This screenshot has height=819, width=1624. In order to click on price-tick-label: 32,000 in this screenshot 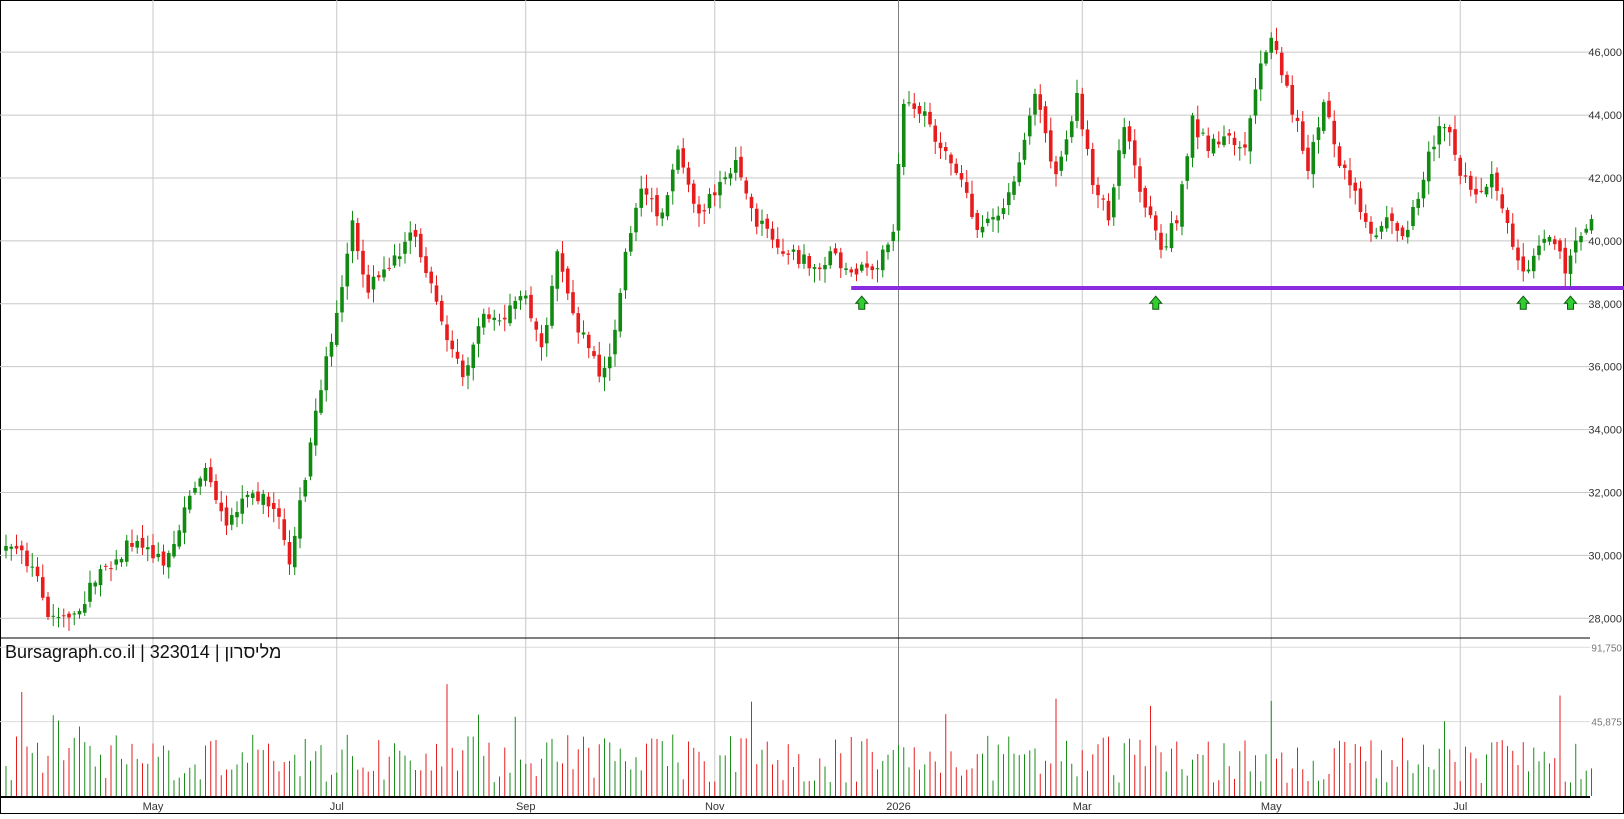, I will do `click(1605, 493)`.